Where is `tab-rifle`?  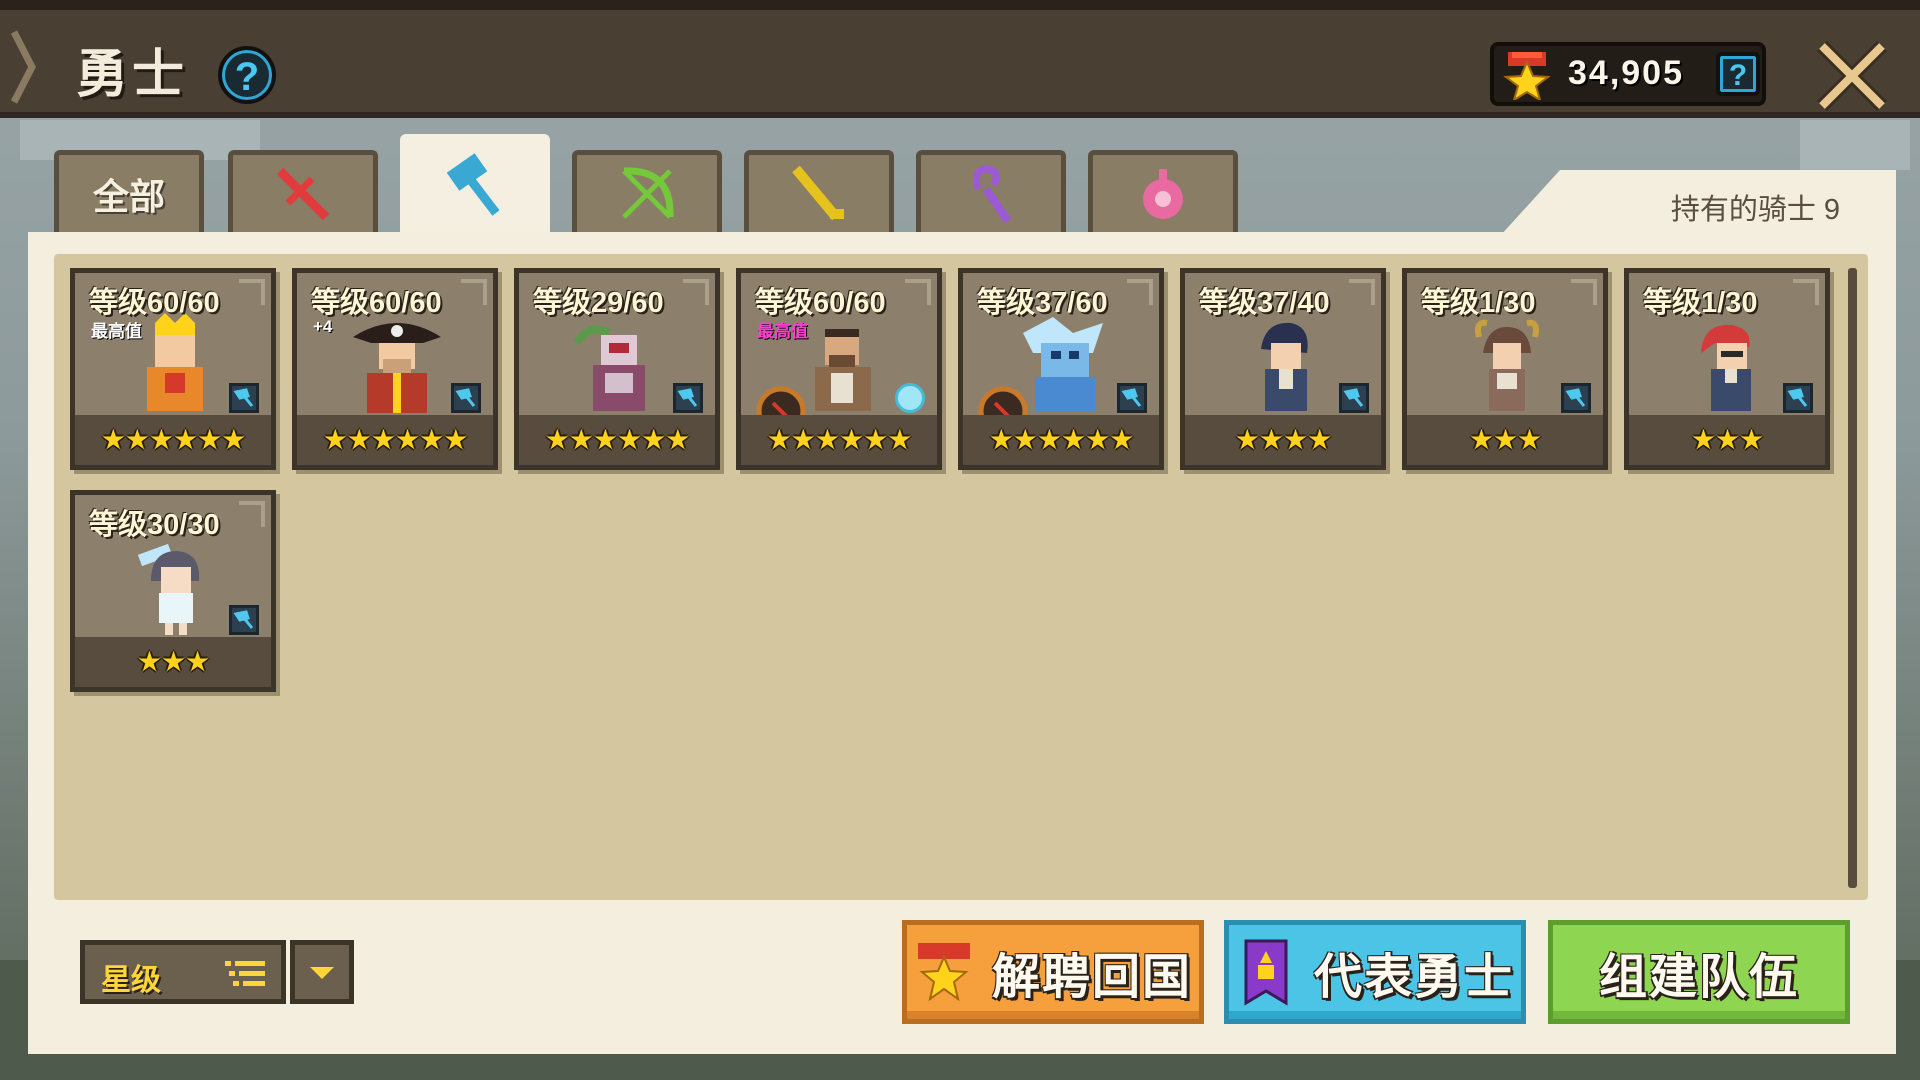 tab-rifle is located at coordinates (819, 191).